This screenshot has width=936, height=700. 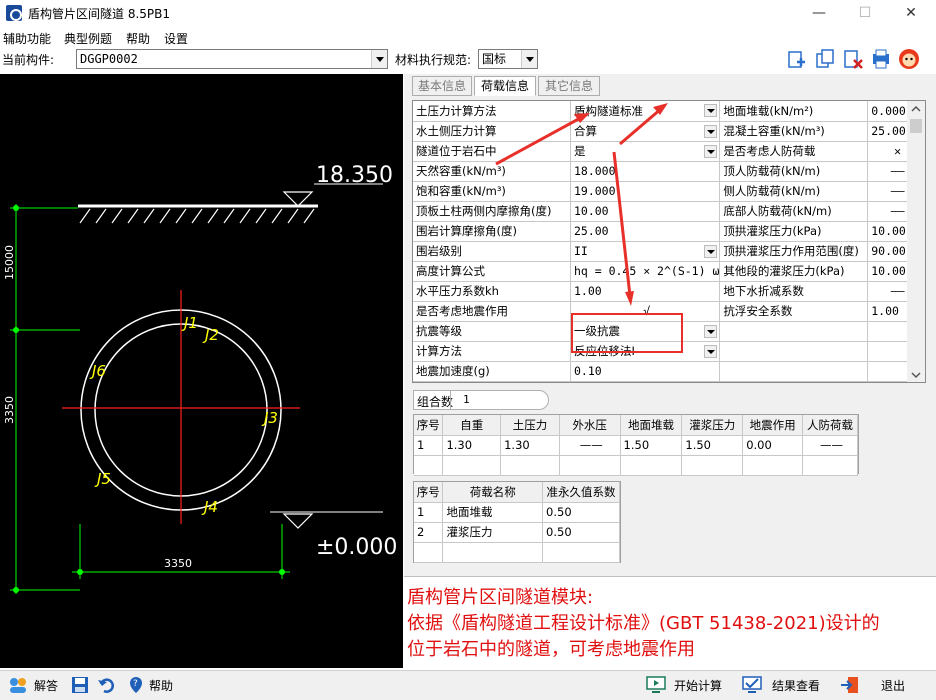 I want to click on component-label: 当前构件:, so click(x=28, y=60).